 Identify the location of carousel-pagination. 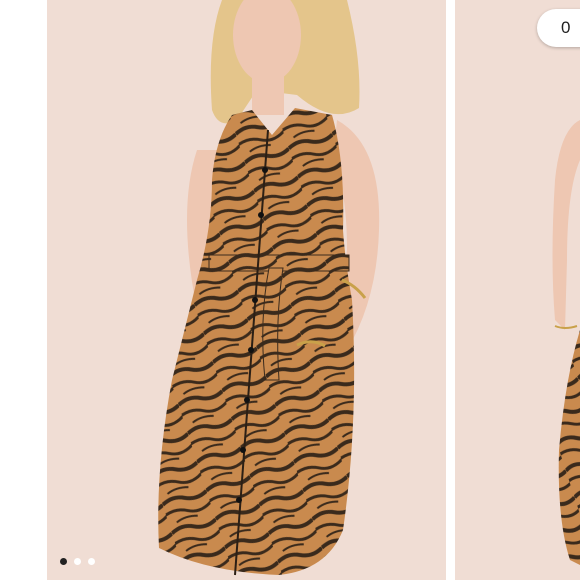
(77, 561).